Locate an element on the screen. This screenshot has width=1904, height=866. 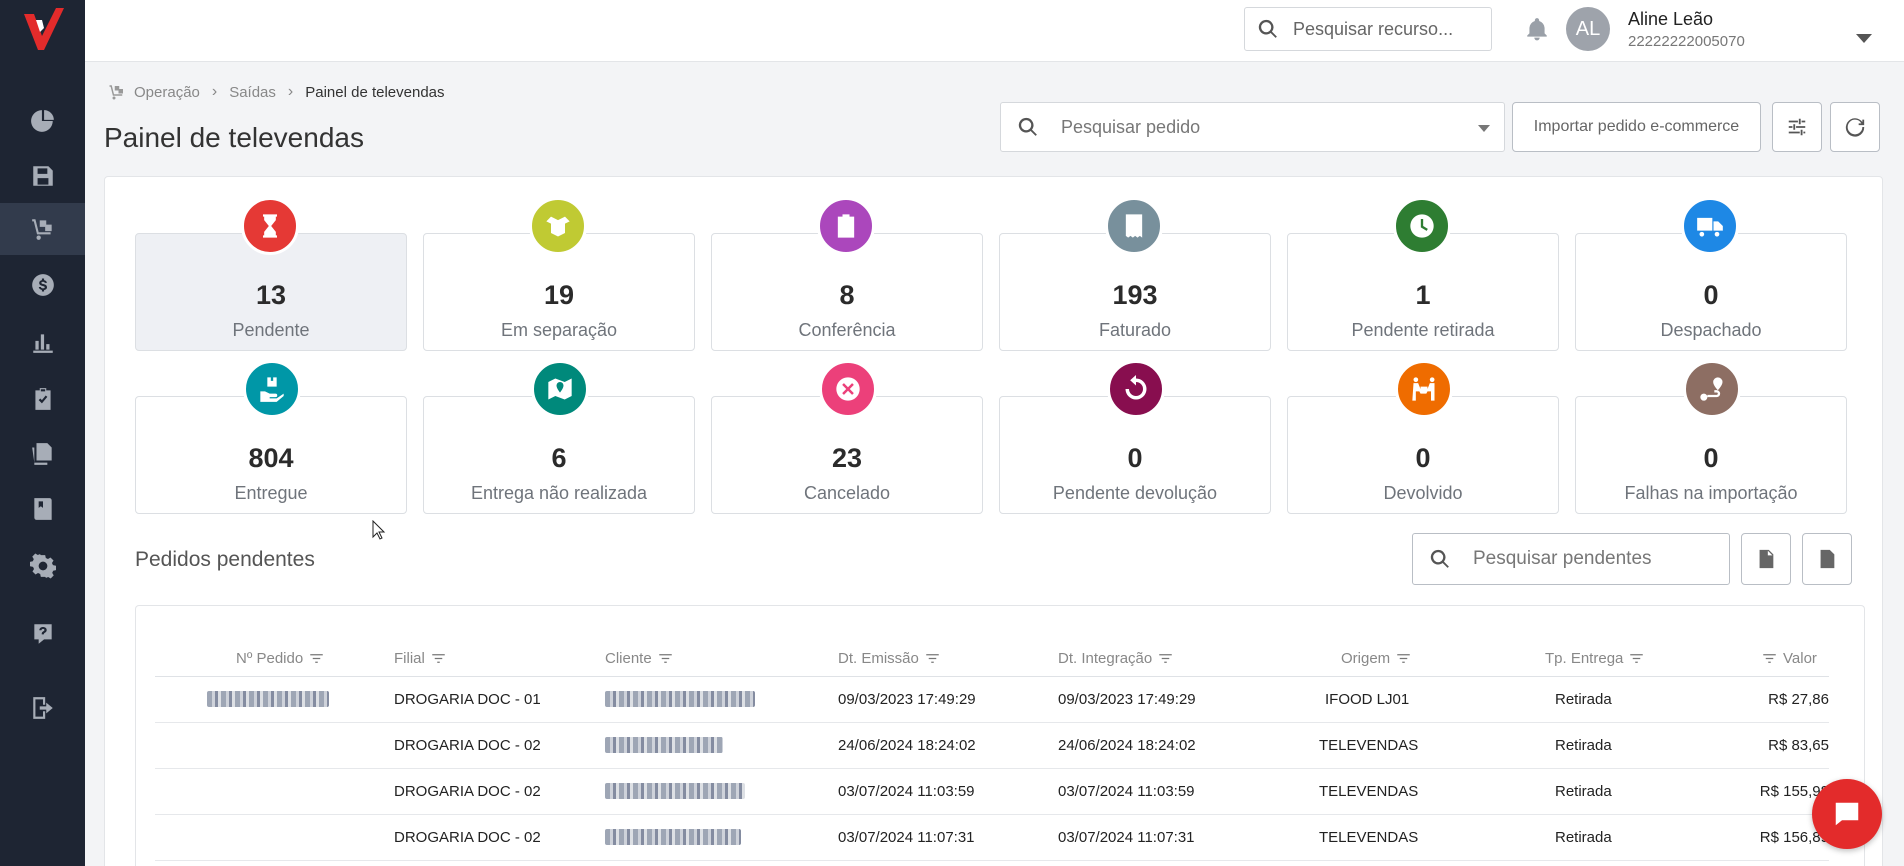
export-excel-button is located at coordinates (1827, 559).